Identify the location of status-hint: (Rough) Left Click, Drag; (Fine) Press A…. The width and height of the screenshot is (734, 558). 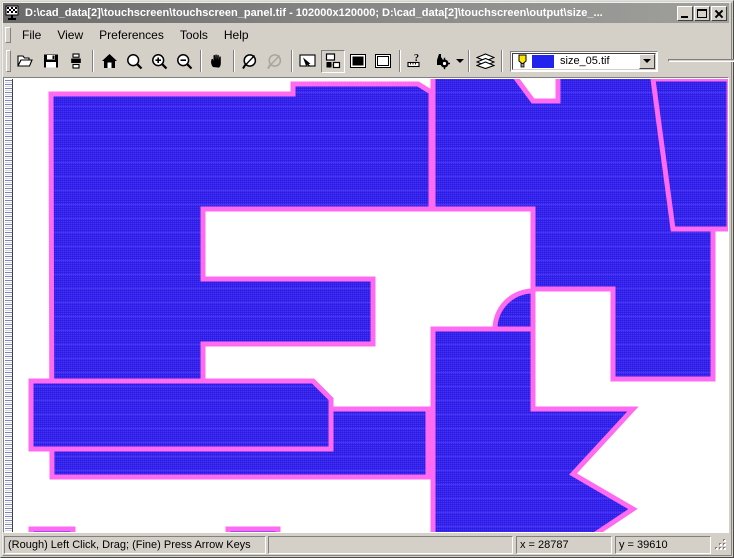
(135, 545).